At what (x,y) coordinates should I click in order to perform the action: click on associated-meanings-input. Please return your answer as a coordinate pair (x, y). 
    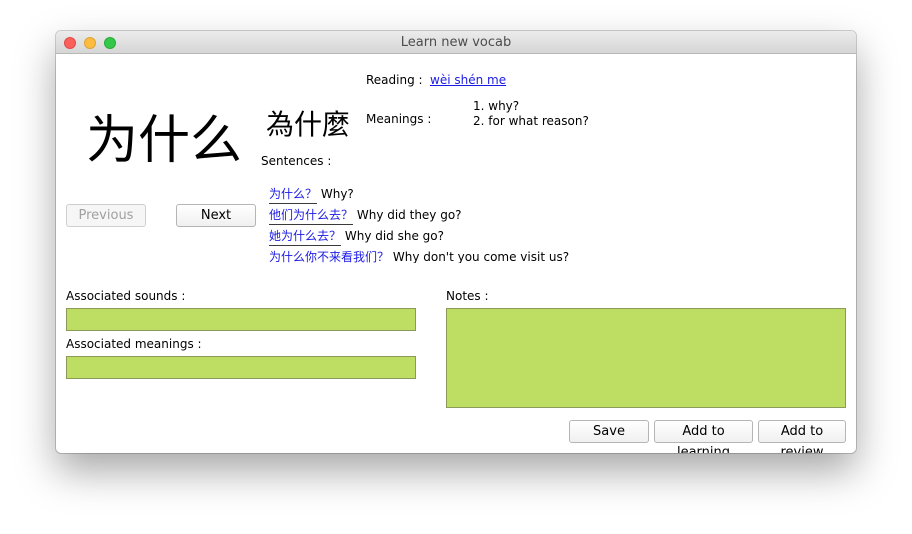
    Looking at the image, I should click on (241, 367).